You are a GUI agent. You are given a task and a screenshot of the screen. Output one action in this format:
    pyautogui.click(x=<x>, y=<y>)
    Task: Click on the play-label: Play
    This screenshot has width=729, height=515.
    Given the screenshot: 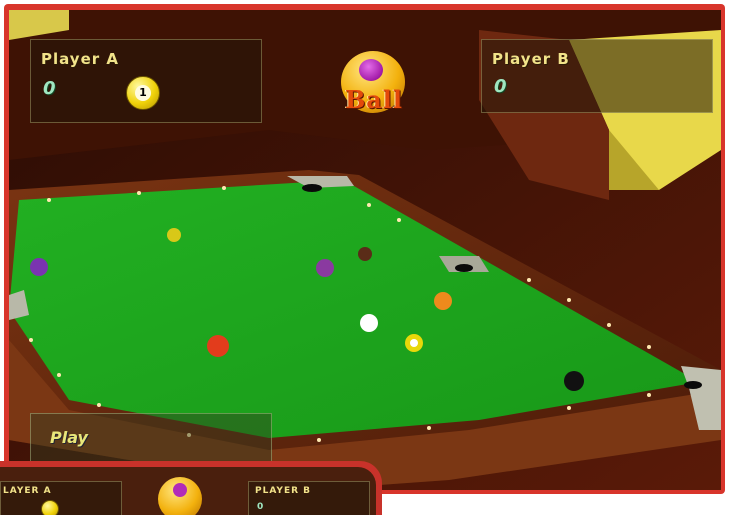 What is the action you would take?
    pyautogui.click(x=69, y=437)
    